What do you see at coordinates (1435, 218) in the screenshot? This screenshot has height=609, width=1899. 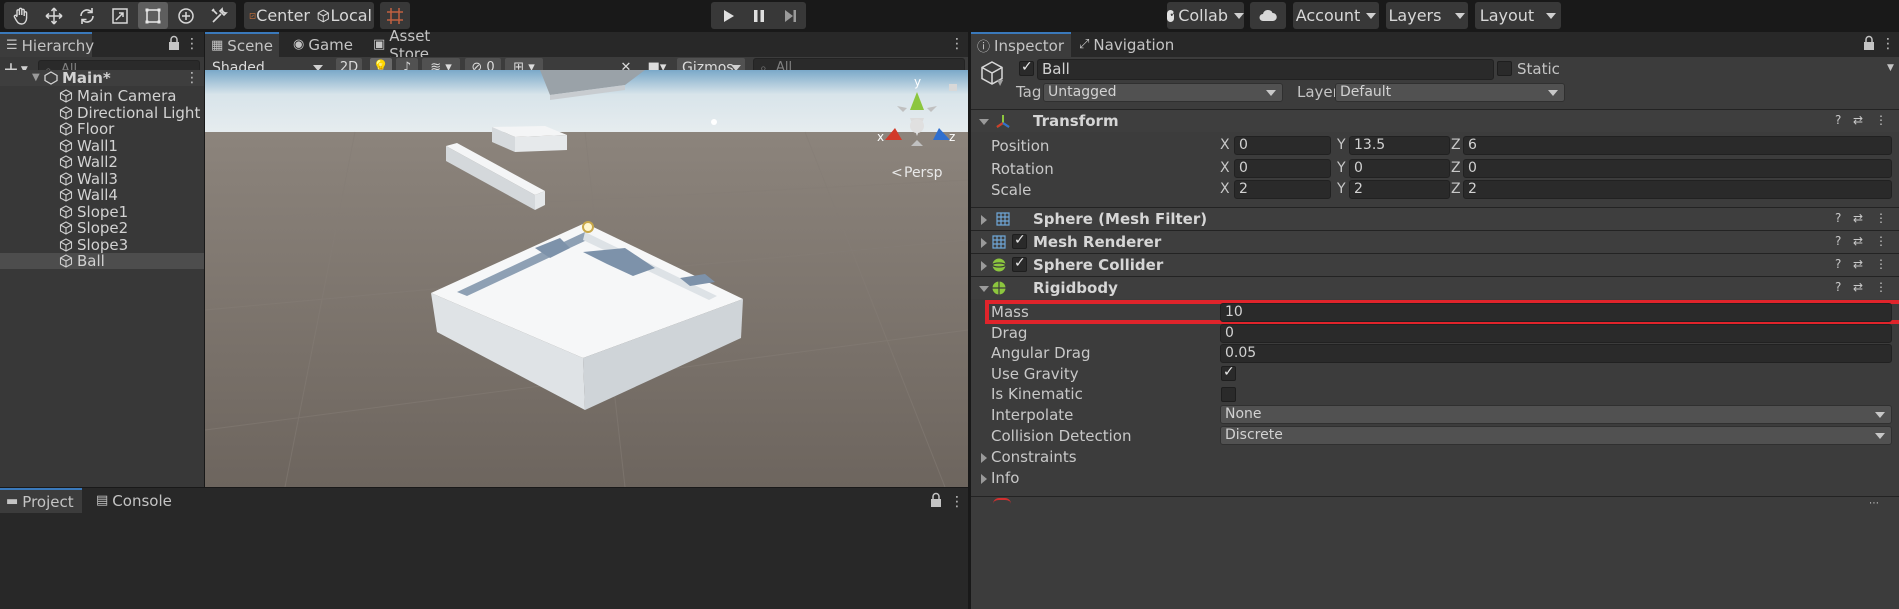 I see `mesh-filter-header: Sphere (Mesh Filter) ? ⇄ ⋮` at bounding box center [1435, 218].